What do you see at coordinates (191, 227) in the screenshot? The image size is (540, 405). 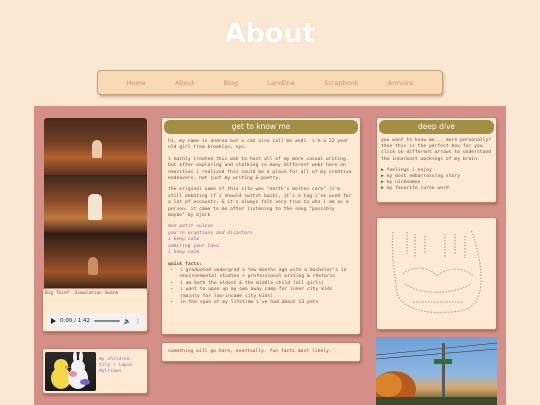 I see `lyric-line: mon petit vulcan` at bounding box center [191, 227].